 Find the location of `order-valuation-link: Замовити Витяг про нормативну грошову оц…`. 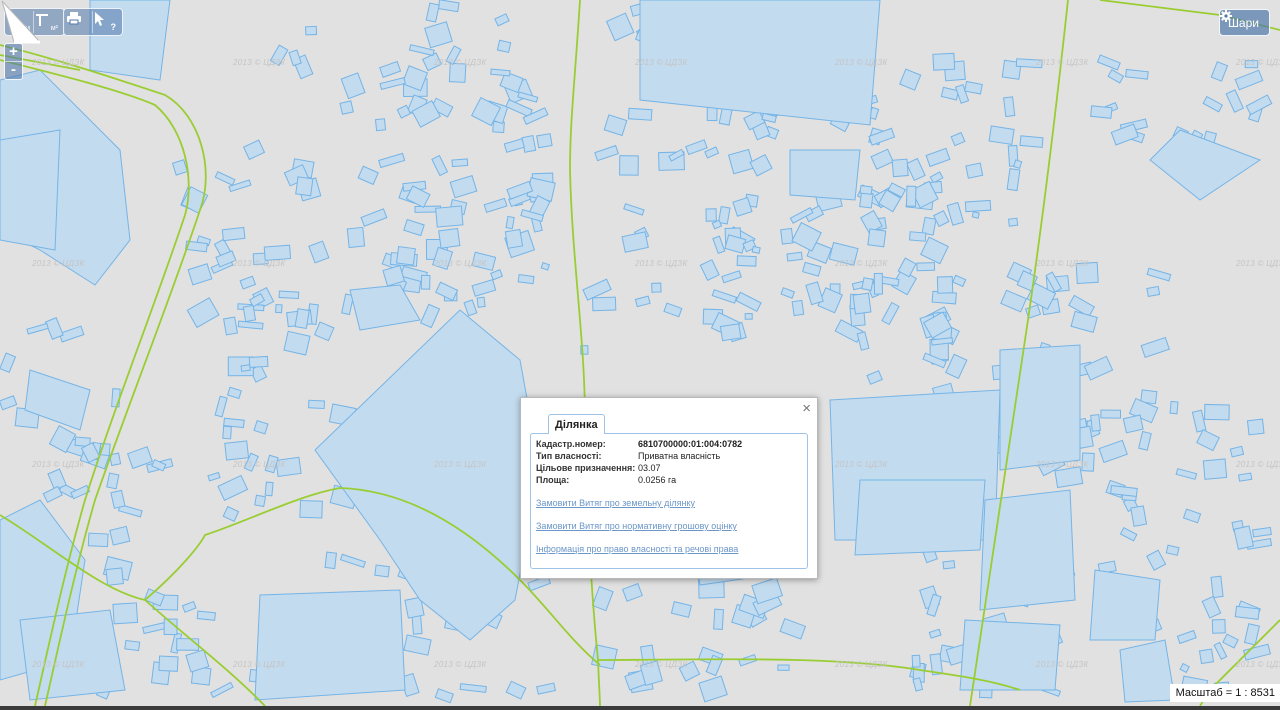

order-valuation-link: Замовити Витяг про нормативну грошову оц… is located at coordinates (636, 526).